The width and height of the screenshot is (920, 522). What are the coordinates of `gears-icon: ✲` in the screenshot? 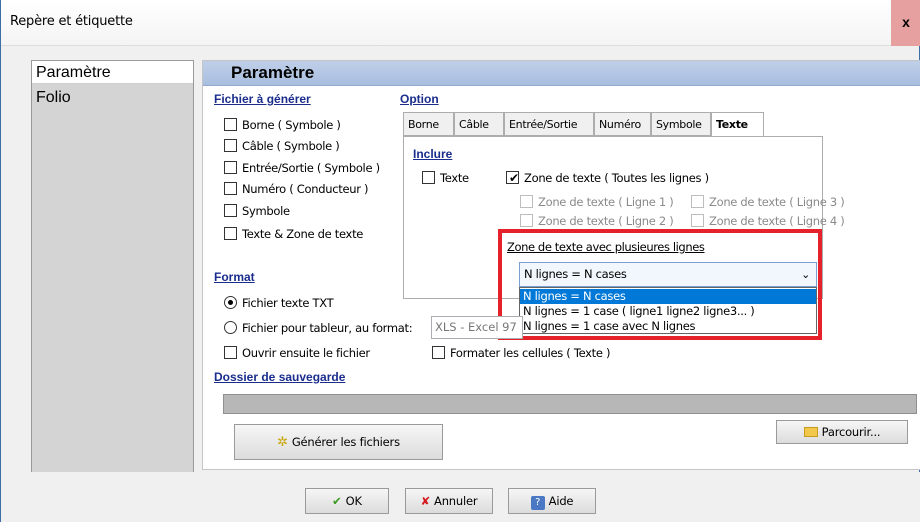 It's located at (282, 442).